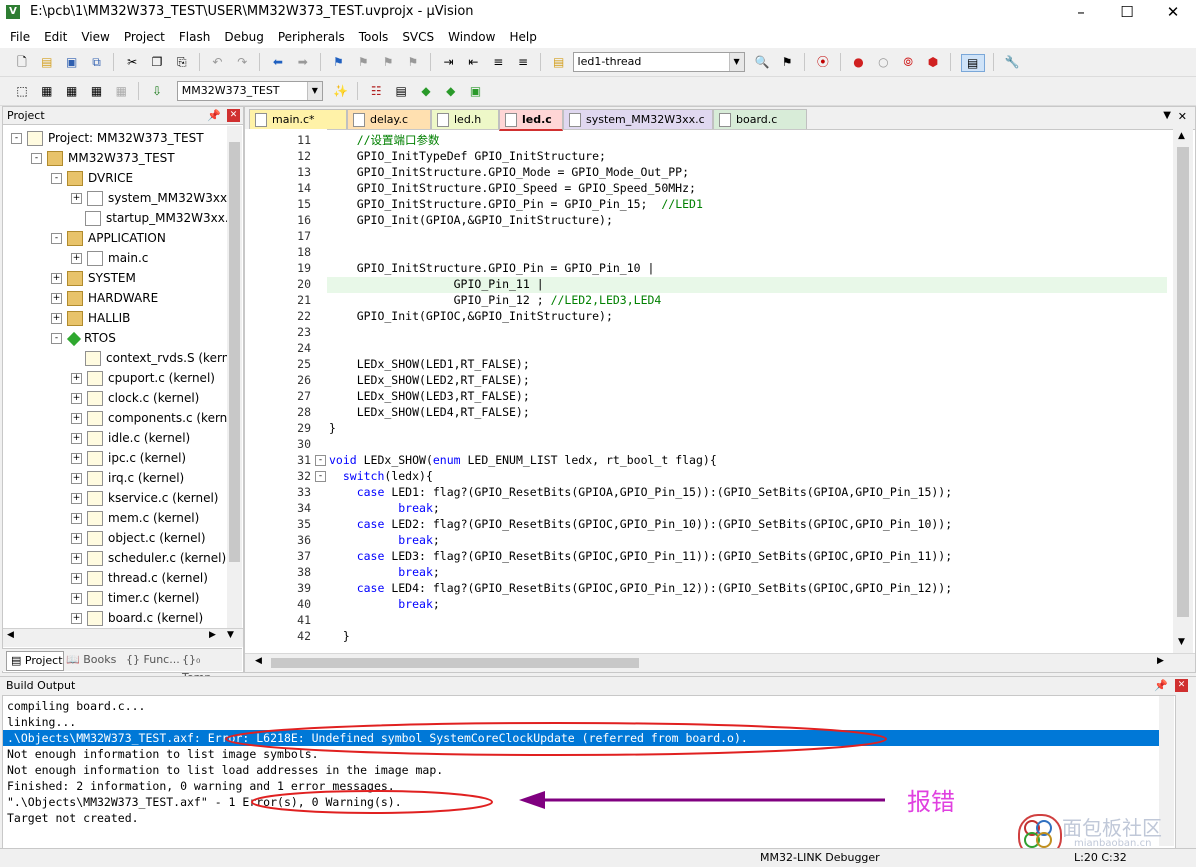 The height and width of the screenshot is (867, 1196). What do you see at coordinates (47, 62) in the screenshot?
I see `open-folder-icon: ▤` at bounding box center [47, 62].